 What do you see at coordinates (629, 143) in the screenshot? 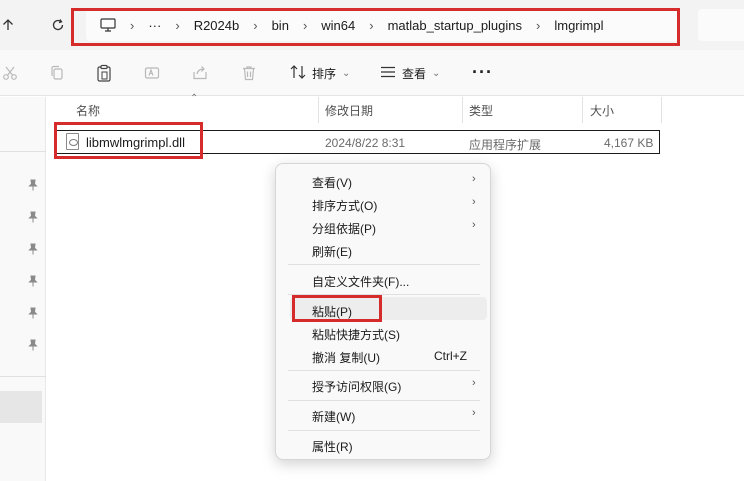
I see `file-size: 4,167 KB` at bounding box center [629, 143].